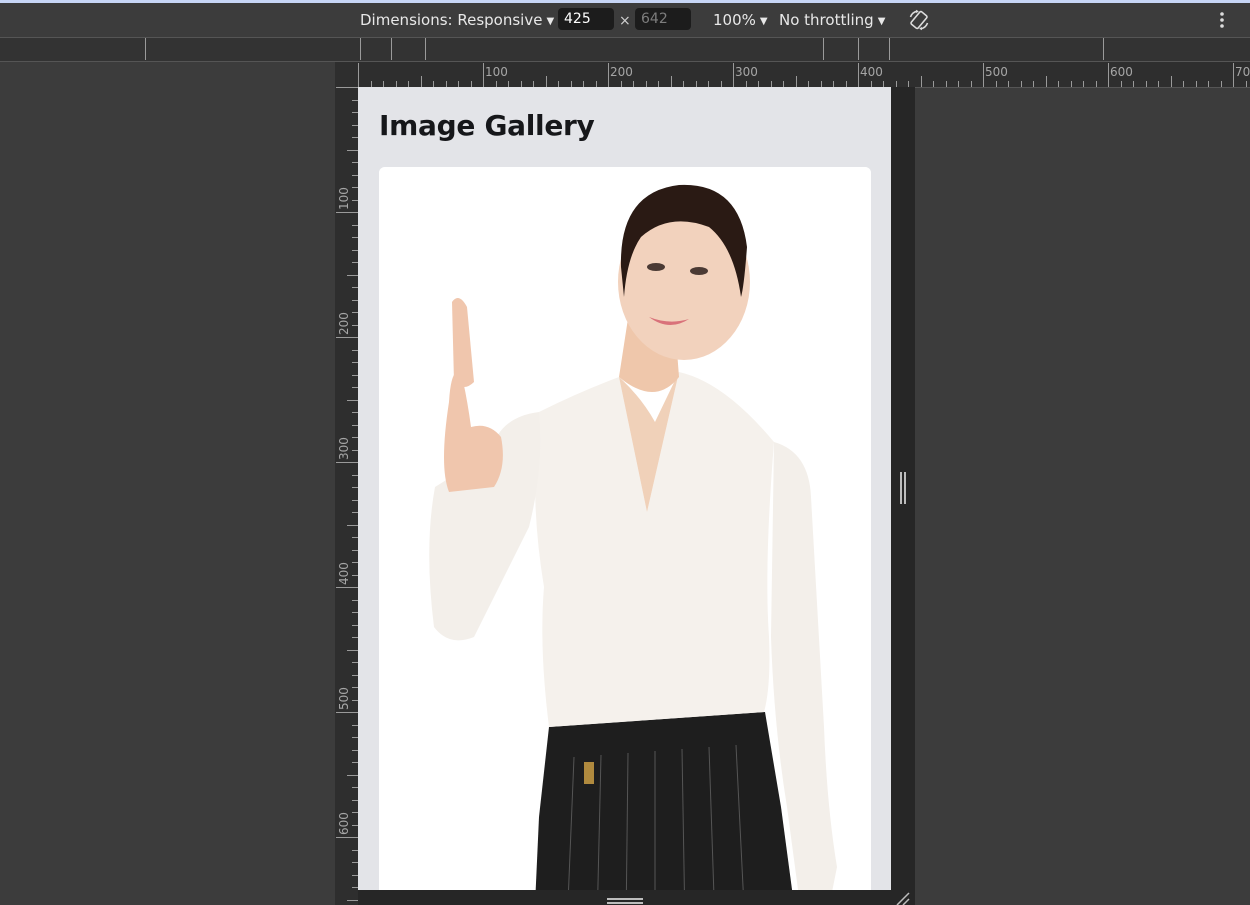 The height and width of the screenshot is (905, 1250). Describe the element at coordinates (792, 75) in the screenshot. I see `horizontal-ruler: 100 200 300 400 500 600 70` at that location.